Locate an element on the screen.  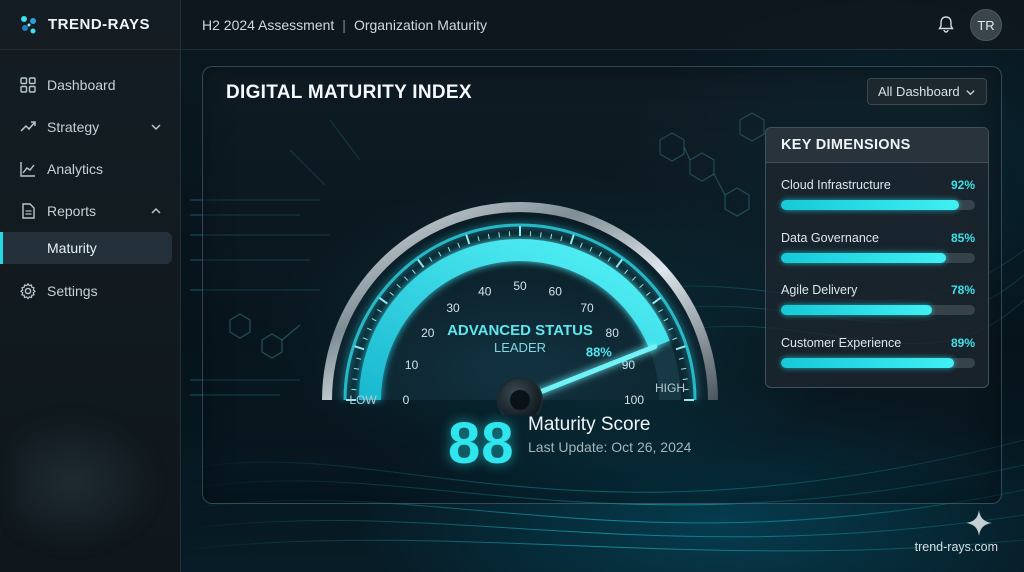
sidebar-item-strategy: Strategy is located at coordinates (90, 127).